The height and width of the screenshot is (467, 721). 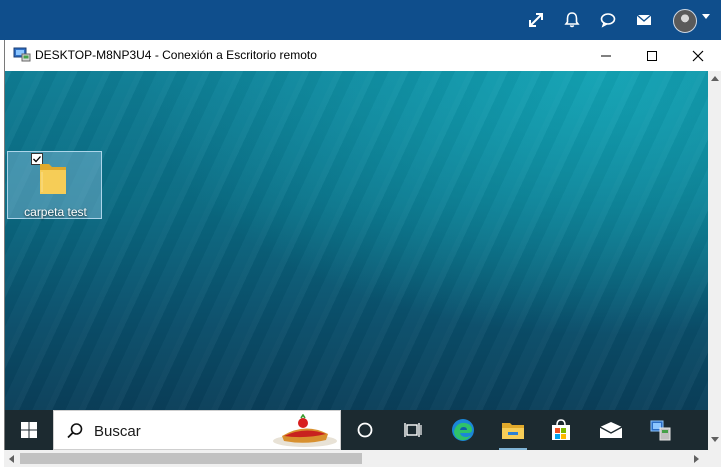 I want to click on maximize-button, so click(x=652, y=55).